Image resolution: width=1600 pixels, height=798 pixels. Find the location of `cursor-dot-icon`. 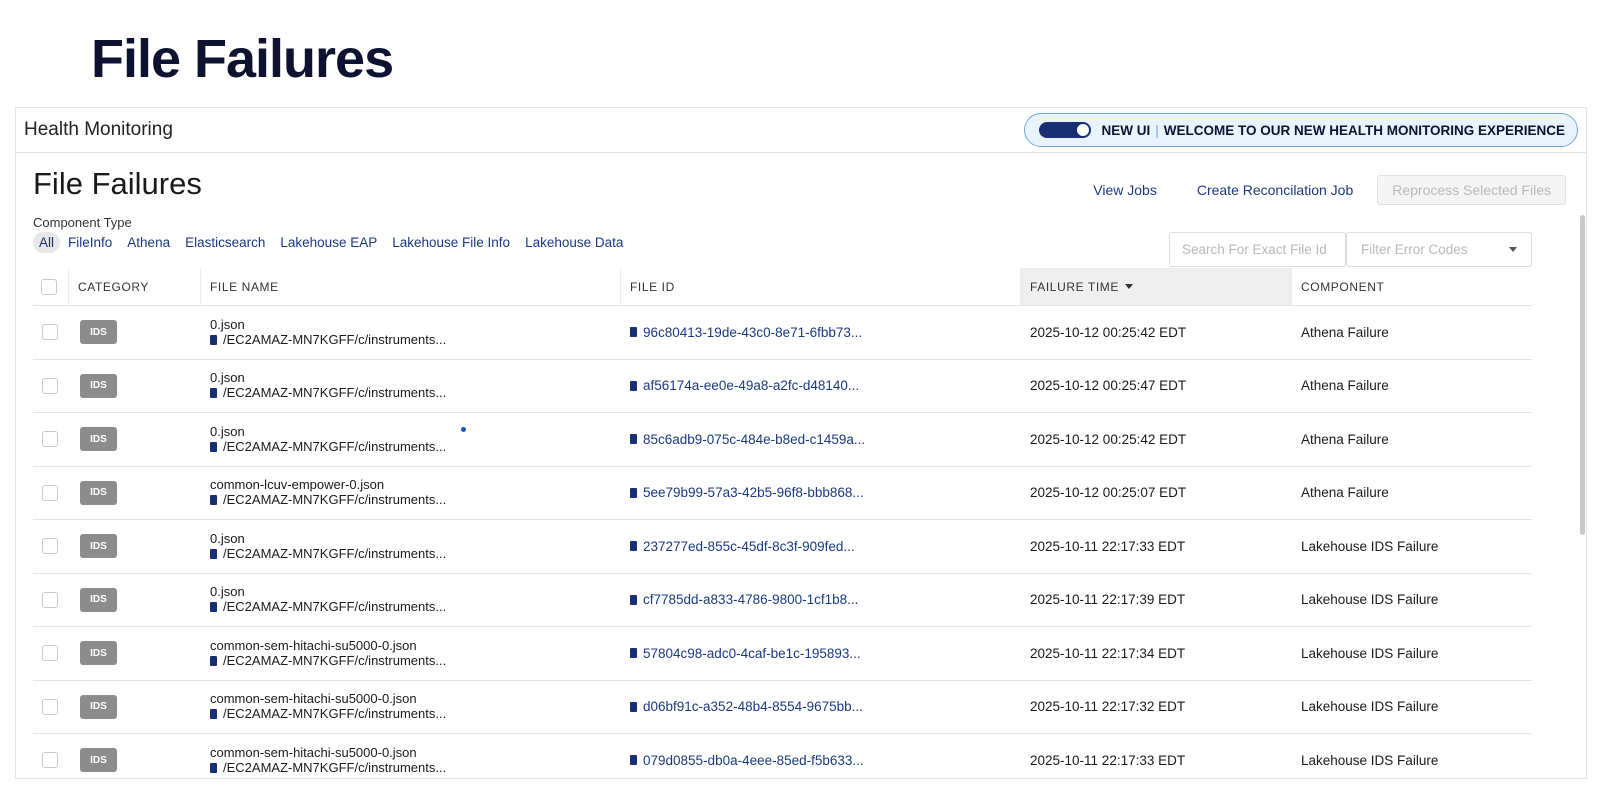

cursor-dot-icon is located at coordinates (463, 429).